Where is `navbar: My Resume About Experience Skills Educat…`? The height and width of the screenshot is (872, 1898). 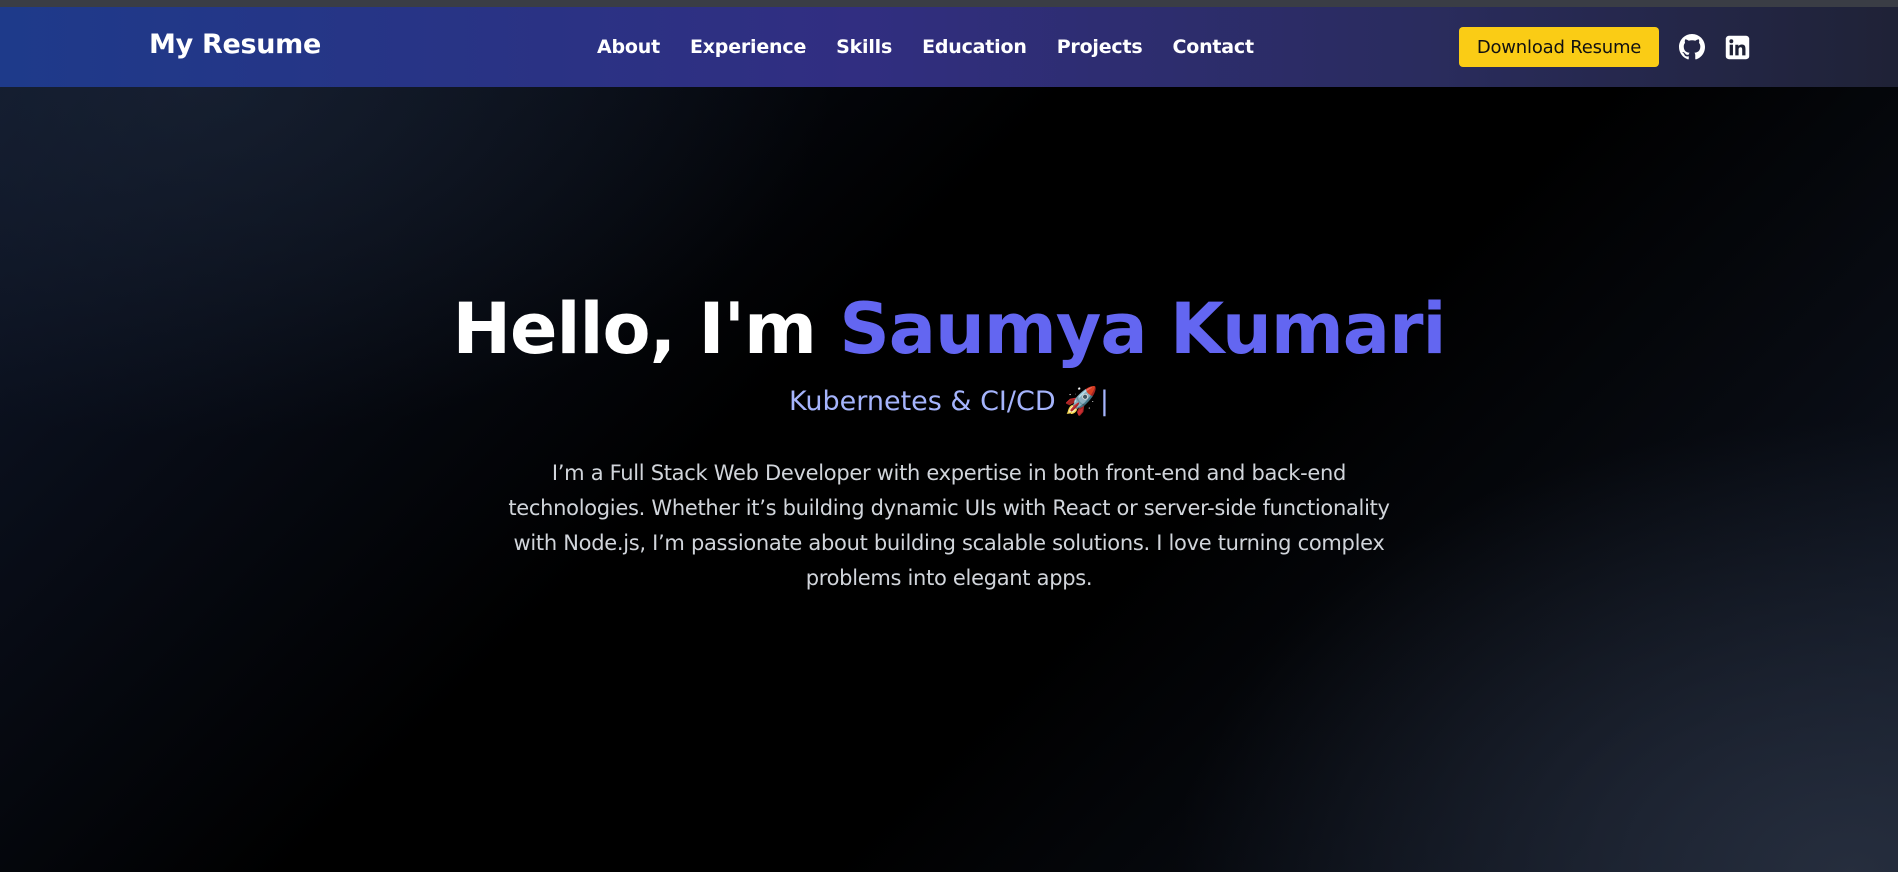 navbar: My Resume About Experience Skills Educat… is located at coordinates (949, 47).